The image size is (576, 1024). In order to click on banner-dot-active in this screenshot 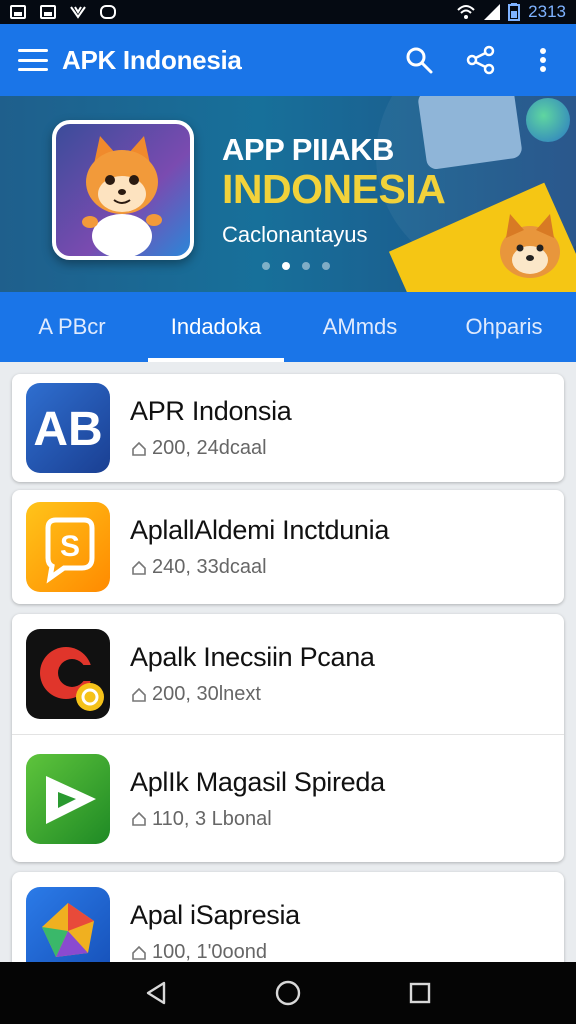, I will do `click(286, 266)`.